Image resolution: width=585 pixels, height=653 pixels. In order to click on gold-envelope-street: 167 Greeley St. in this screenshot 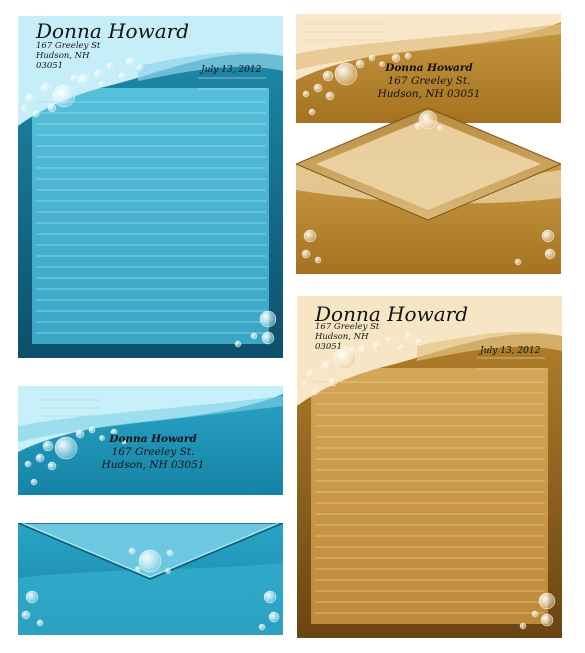, I will do `click(429, 81)`.